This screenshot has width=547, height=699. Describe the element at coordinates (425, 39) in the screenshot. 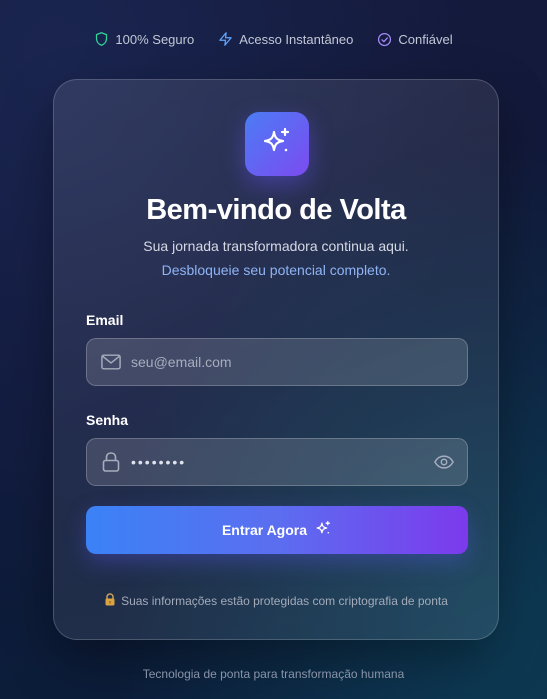

I see `trust-badge-label: Confiável` at that location.